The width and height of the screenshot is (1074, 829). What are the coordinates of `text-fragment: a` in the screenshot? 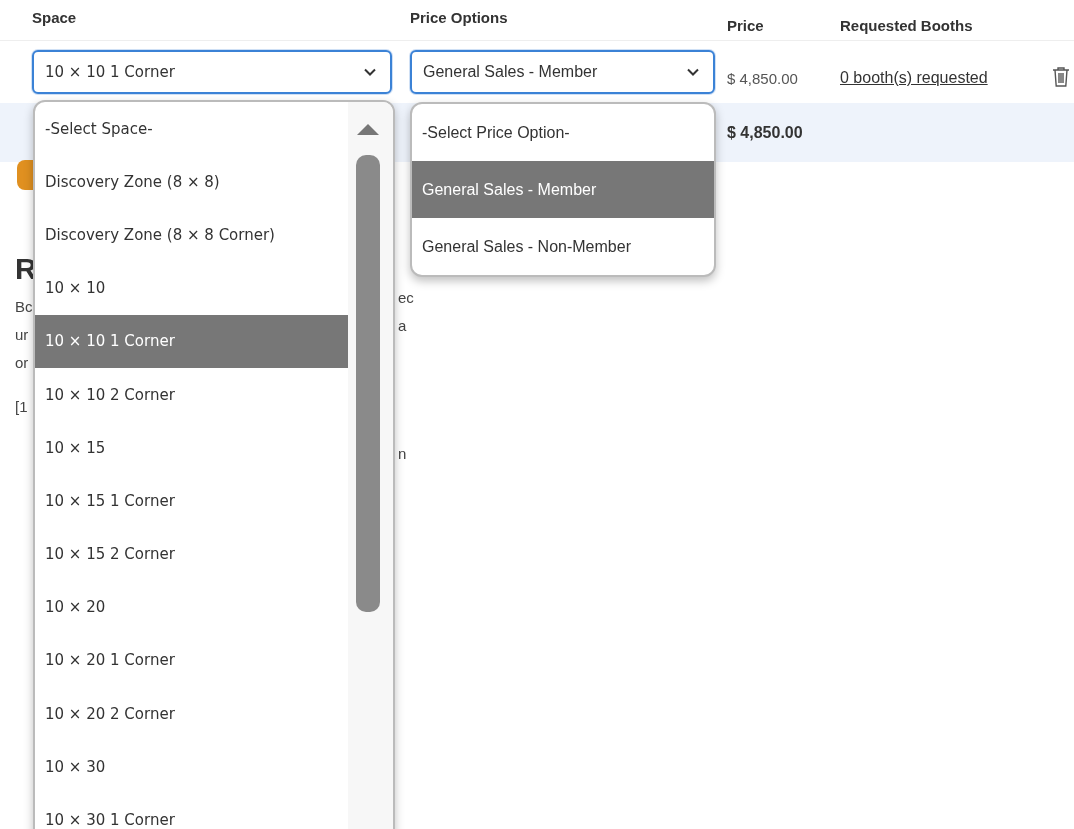 It's located at (403, 326).